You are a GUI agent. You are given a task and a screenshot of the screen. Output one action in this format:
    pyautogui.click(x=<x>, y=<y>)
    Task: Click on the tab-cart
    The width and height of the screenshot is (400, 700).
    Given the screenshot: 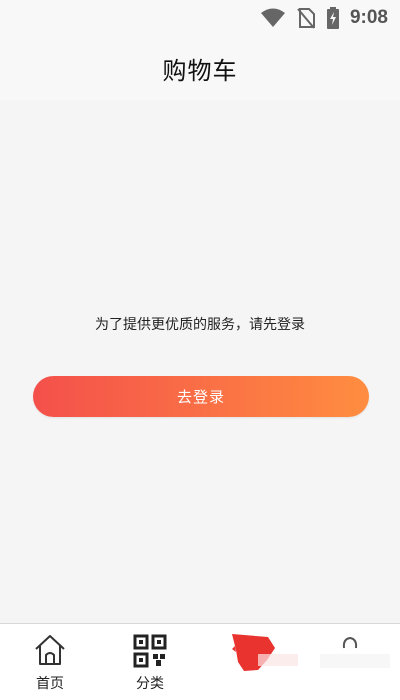 What is the action you would take?
    pyautogui.click(x=250, y=662)
    